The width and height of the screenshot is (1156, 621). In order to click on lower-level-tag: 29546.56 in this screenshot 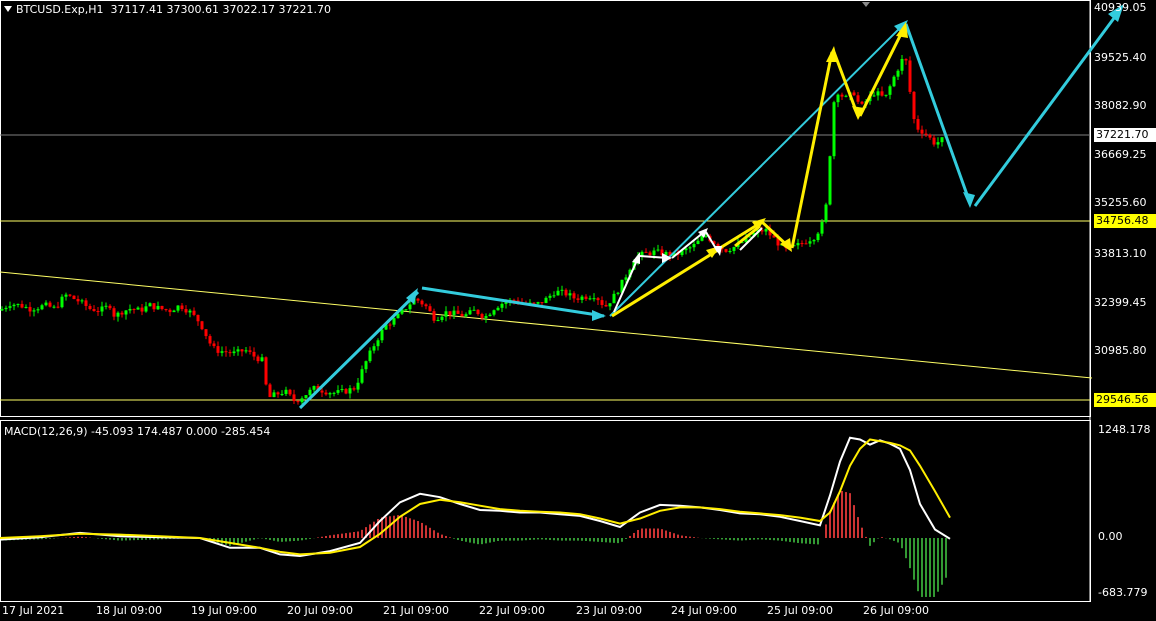, I will do `click(1125, 400)`.